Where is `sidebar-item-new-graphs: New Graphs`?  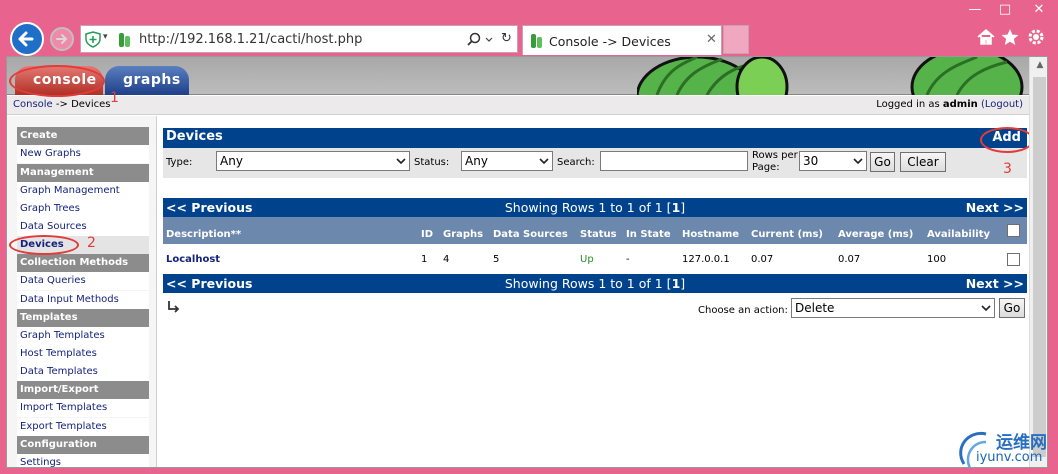
sidebar-item-new-graphs: New Graphs is located at coordinates (83, 154).